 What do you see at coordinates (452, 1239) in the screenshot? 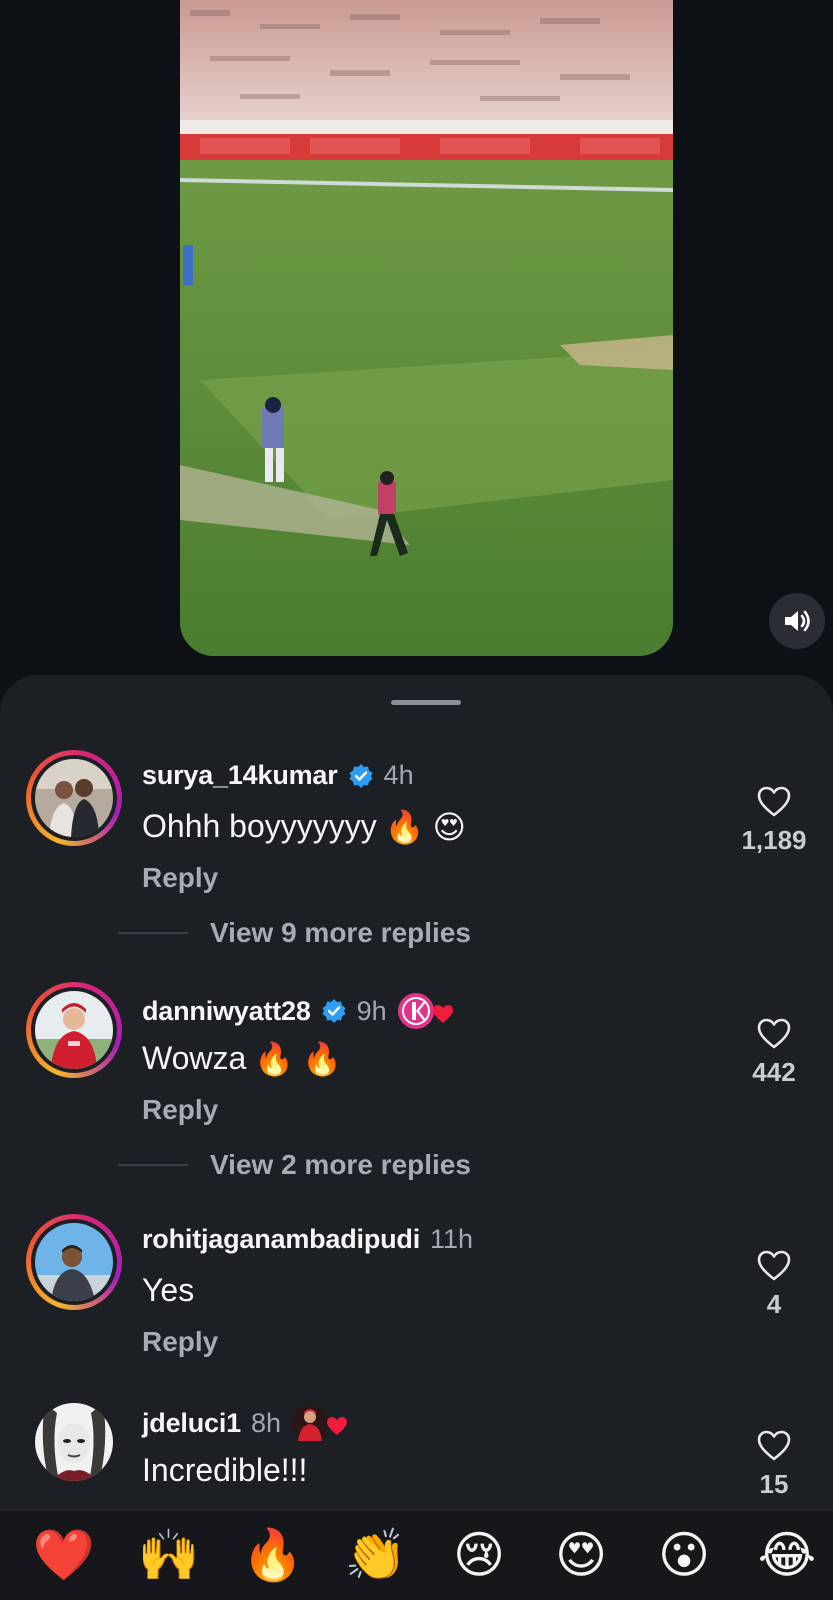
I see `timestamp: 11h` at bounding box center [452, 1239].